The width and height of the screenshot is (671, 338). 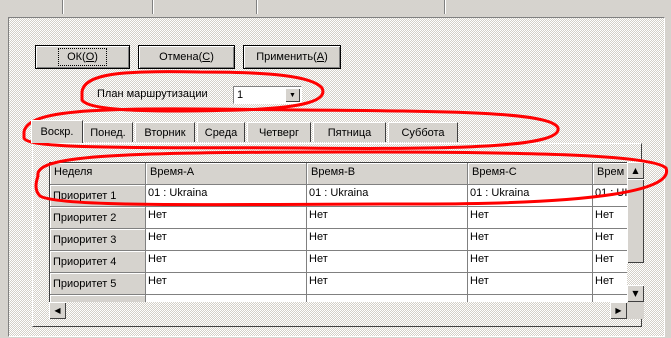 I want to click on grid-header-cell: Время-В, so click(x=387, y=174).